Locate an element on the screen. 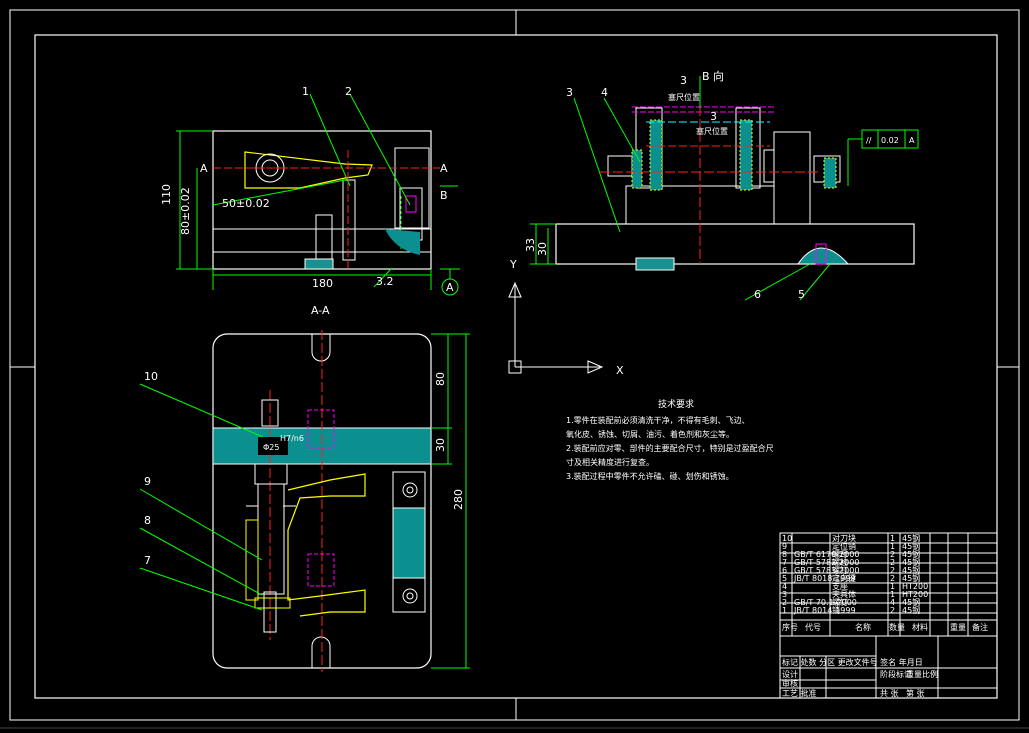  dim-30-side: 30 is located at coordinates (542, 249).